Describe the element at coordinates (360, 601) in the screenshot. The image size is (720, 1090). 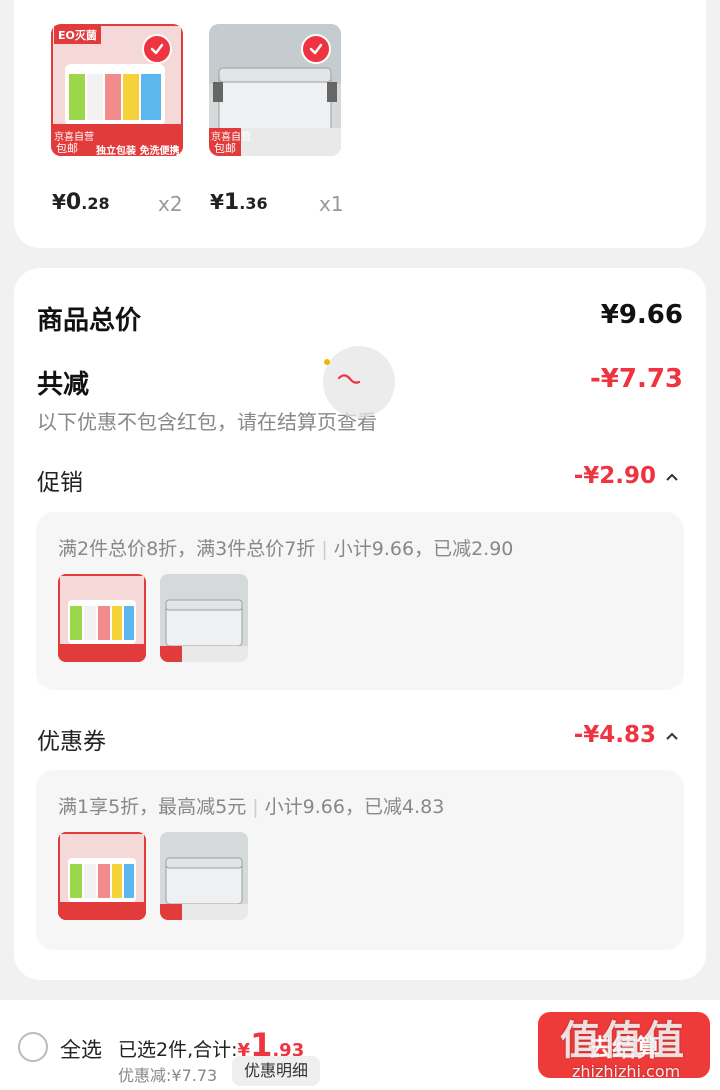
I see `promotion-detail-card: 满2件总价8折，满3件总价7折 | 小计9.66，已减2.90` at that location.